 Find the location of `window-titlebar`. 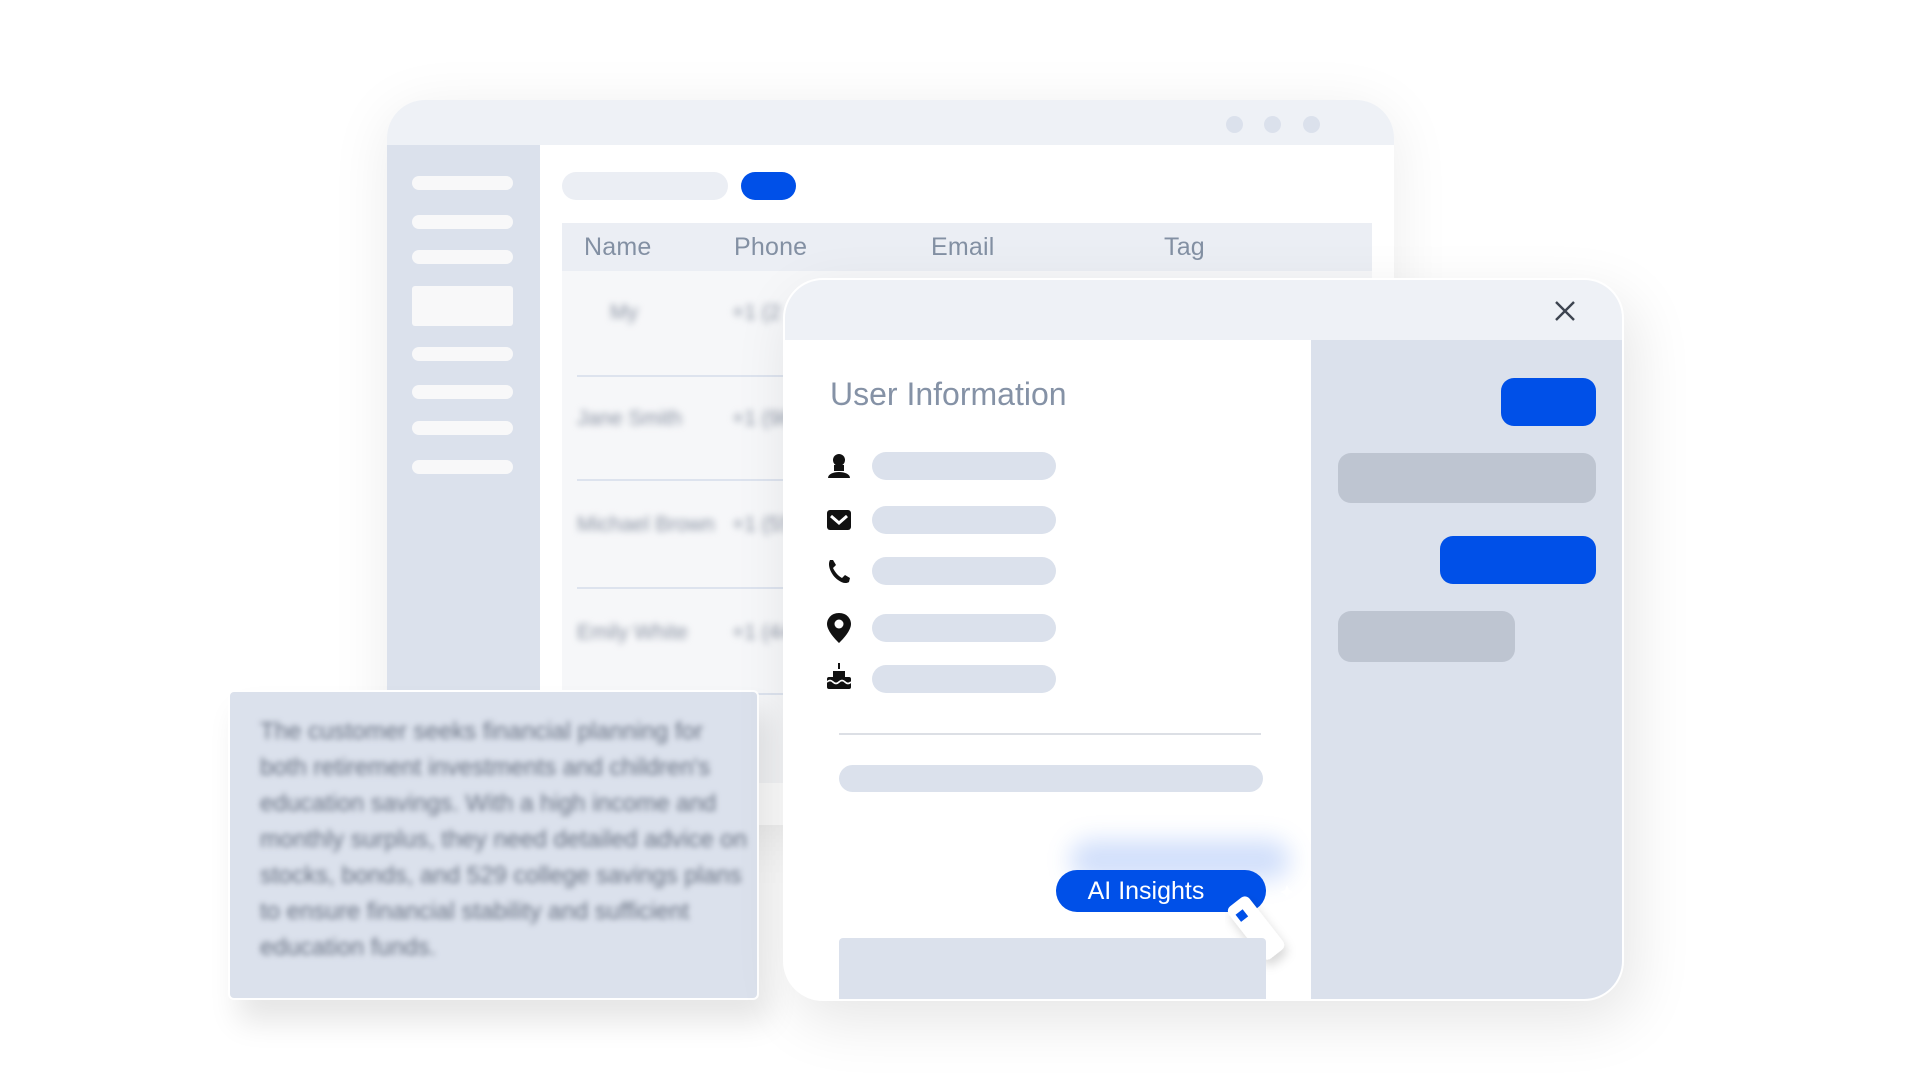

window-titlebar is located at coordinates (890, 122).